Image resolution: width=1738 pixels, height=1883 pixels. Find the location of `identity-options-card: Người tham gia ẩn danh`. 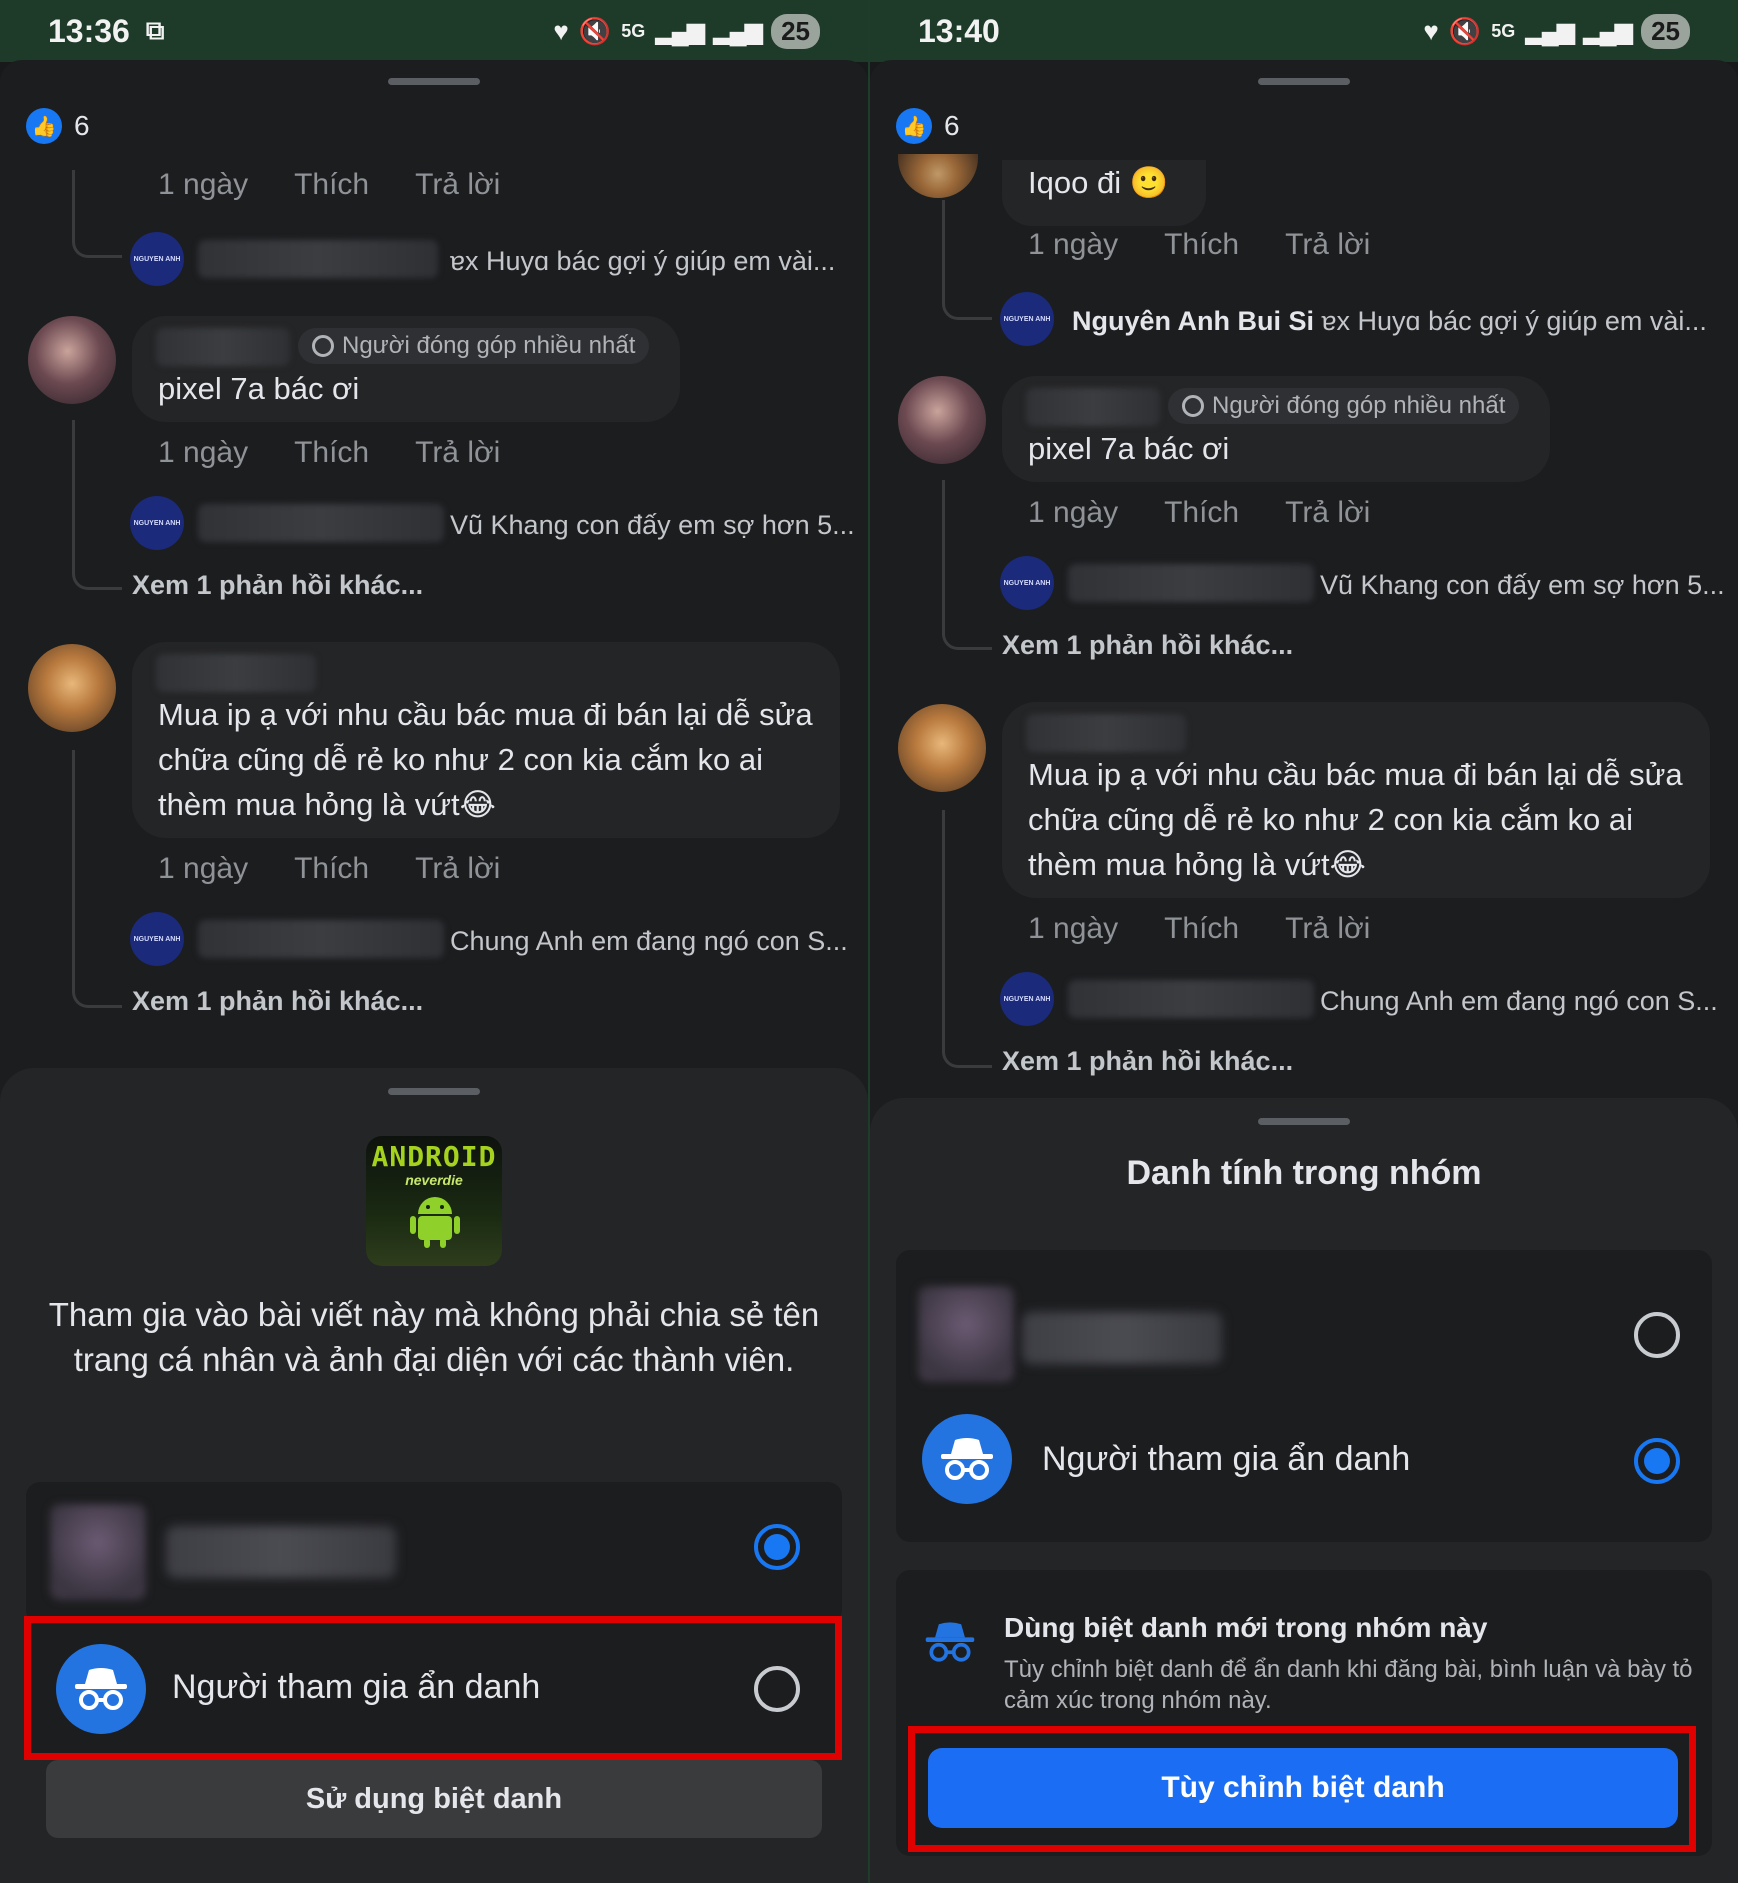

identity-options-card: Người tham gia ẩn danh is located at coordinates (1304, 1396).